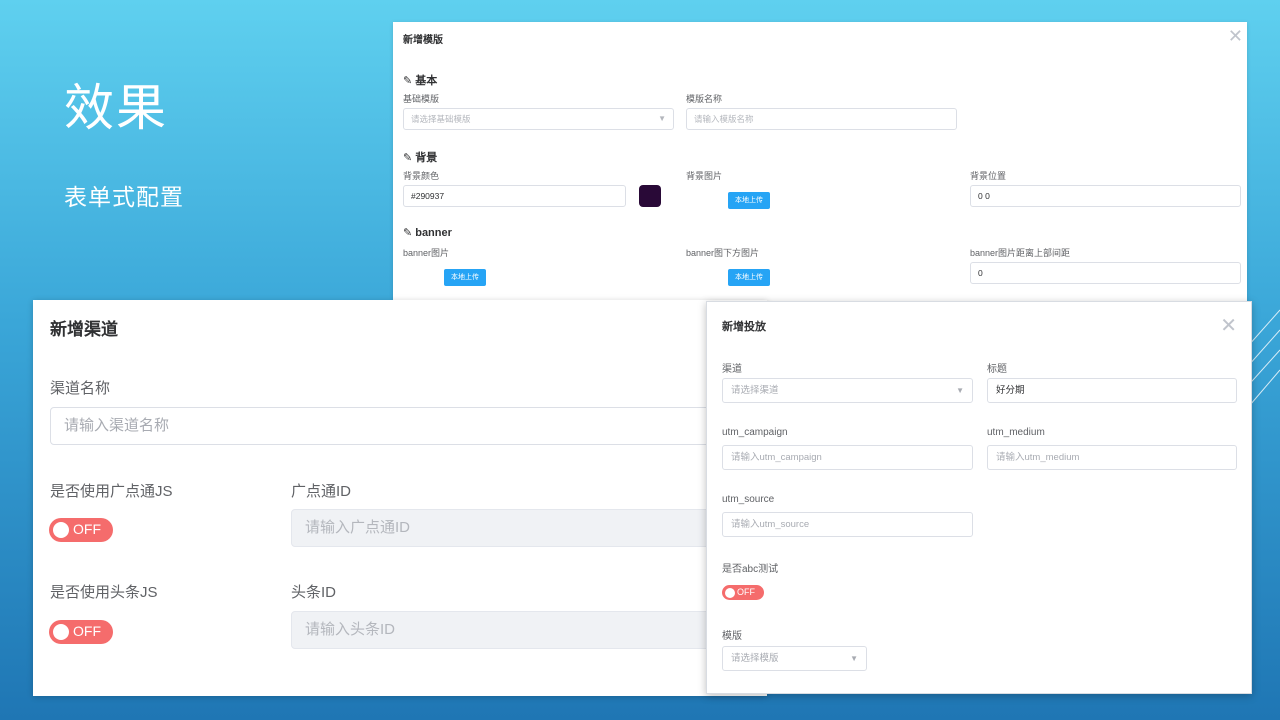 Image resolution: width=1280 pixels, height=720 pixels. Describe the element at coordinates (314, 592) in the screenshot. I see `toutiao-id-label: 头条ID` at that location.